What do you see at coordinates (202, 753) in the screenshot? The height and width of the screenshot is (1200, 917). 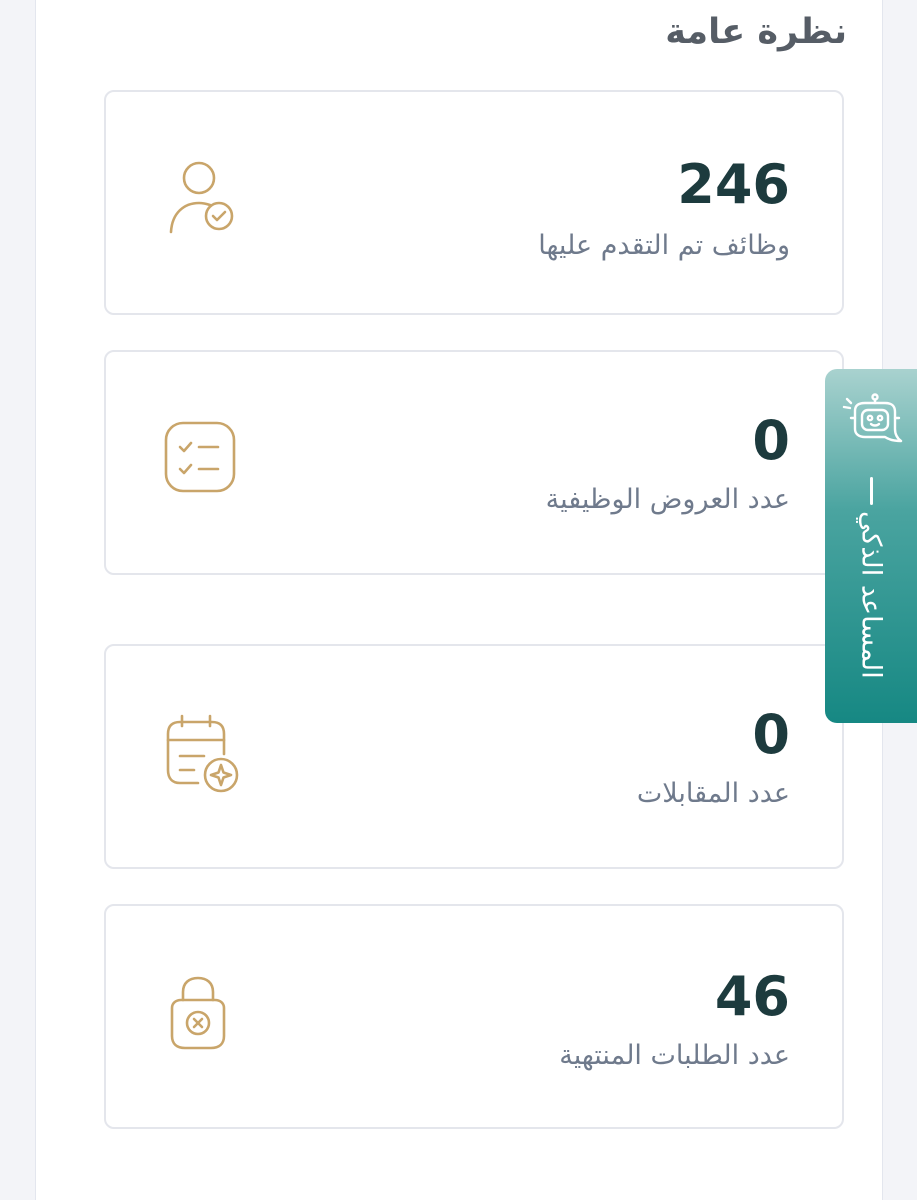 I see `calendar-star-icon` at bounding box center [202, 753].